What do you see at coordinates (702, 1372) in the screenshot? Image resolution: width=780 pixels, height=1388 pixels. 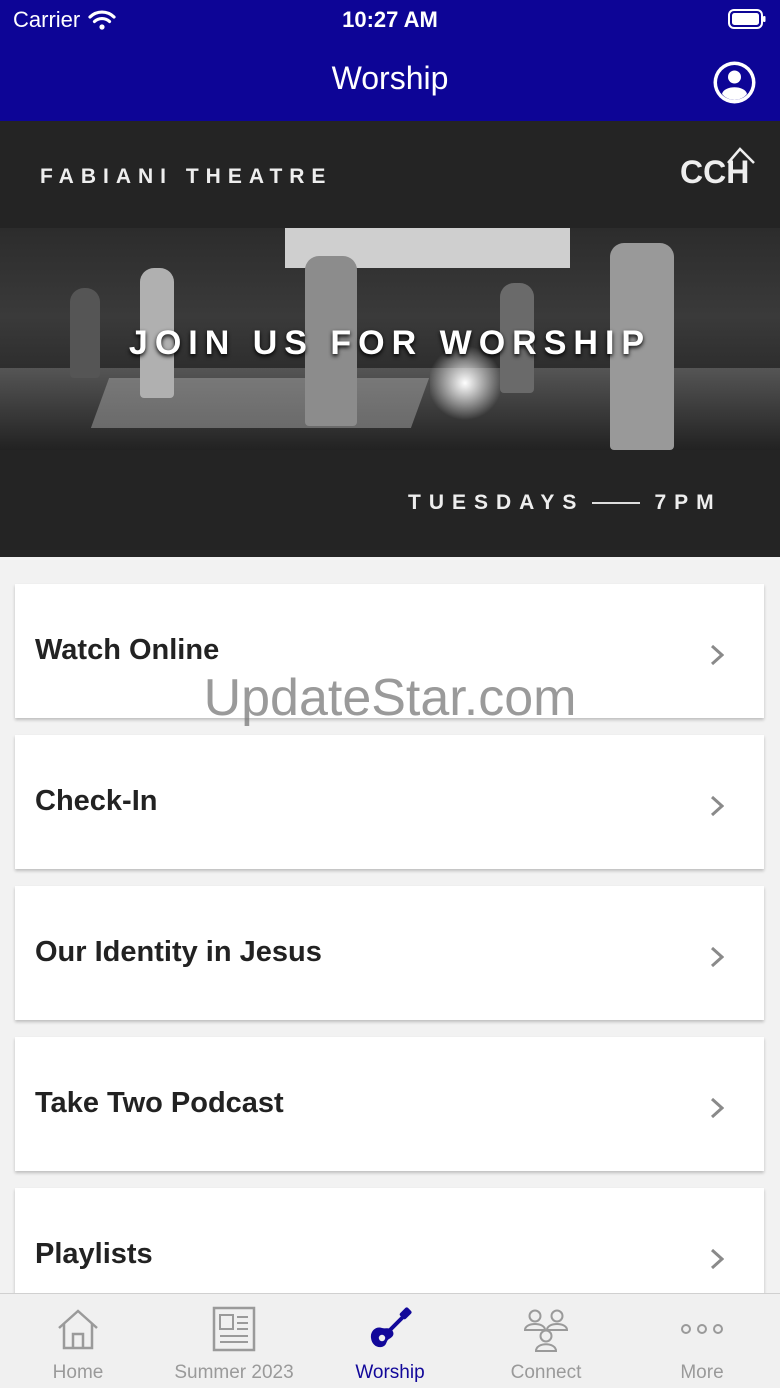 I see `tab-label: More` at bounding box center [702, 1372].